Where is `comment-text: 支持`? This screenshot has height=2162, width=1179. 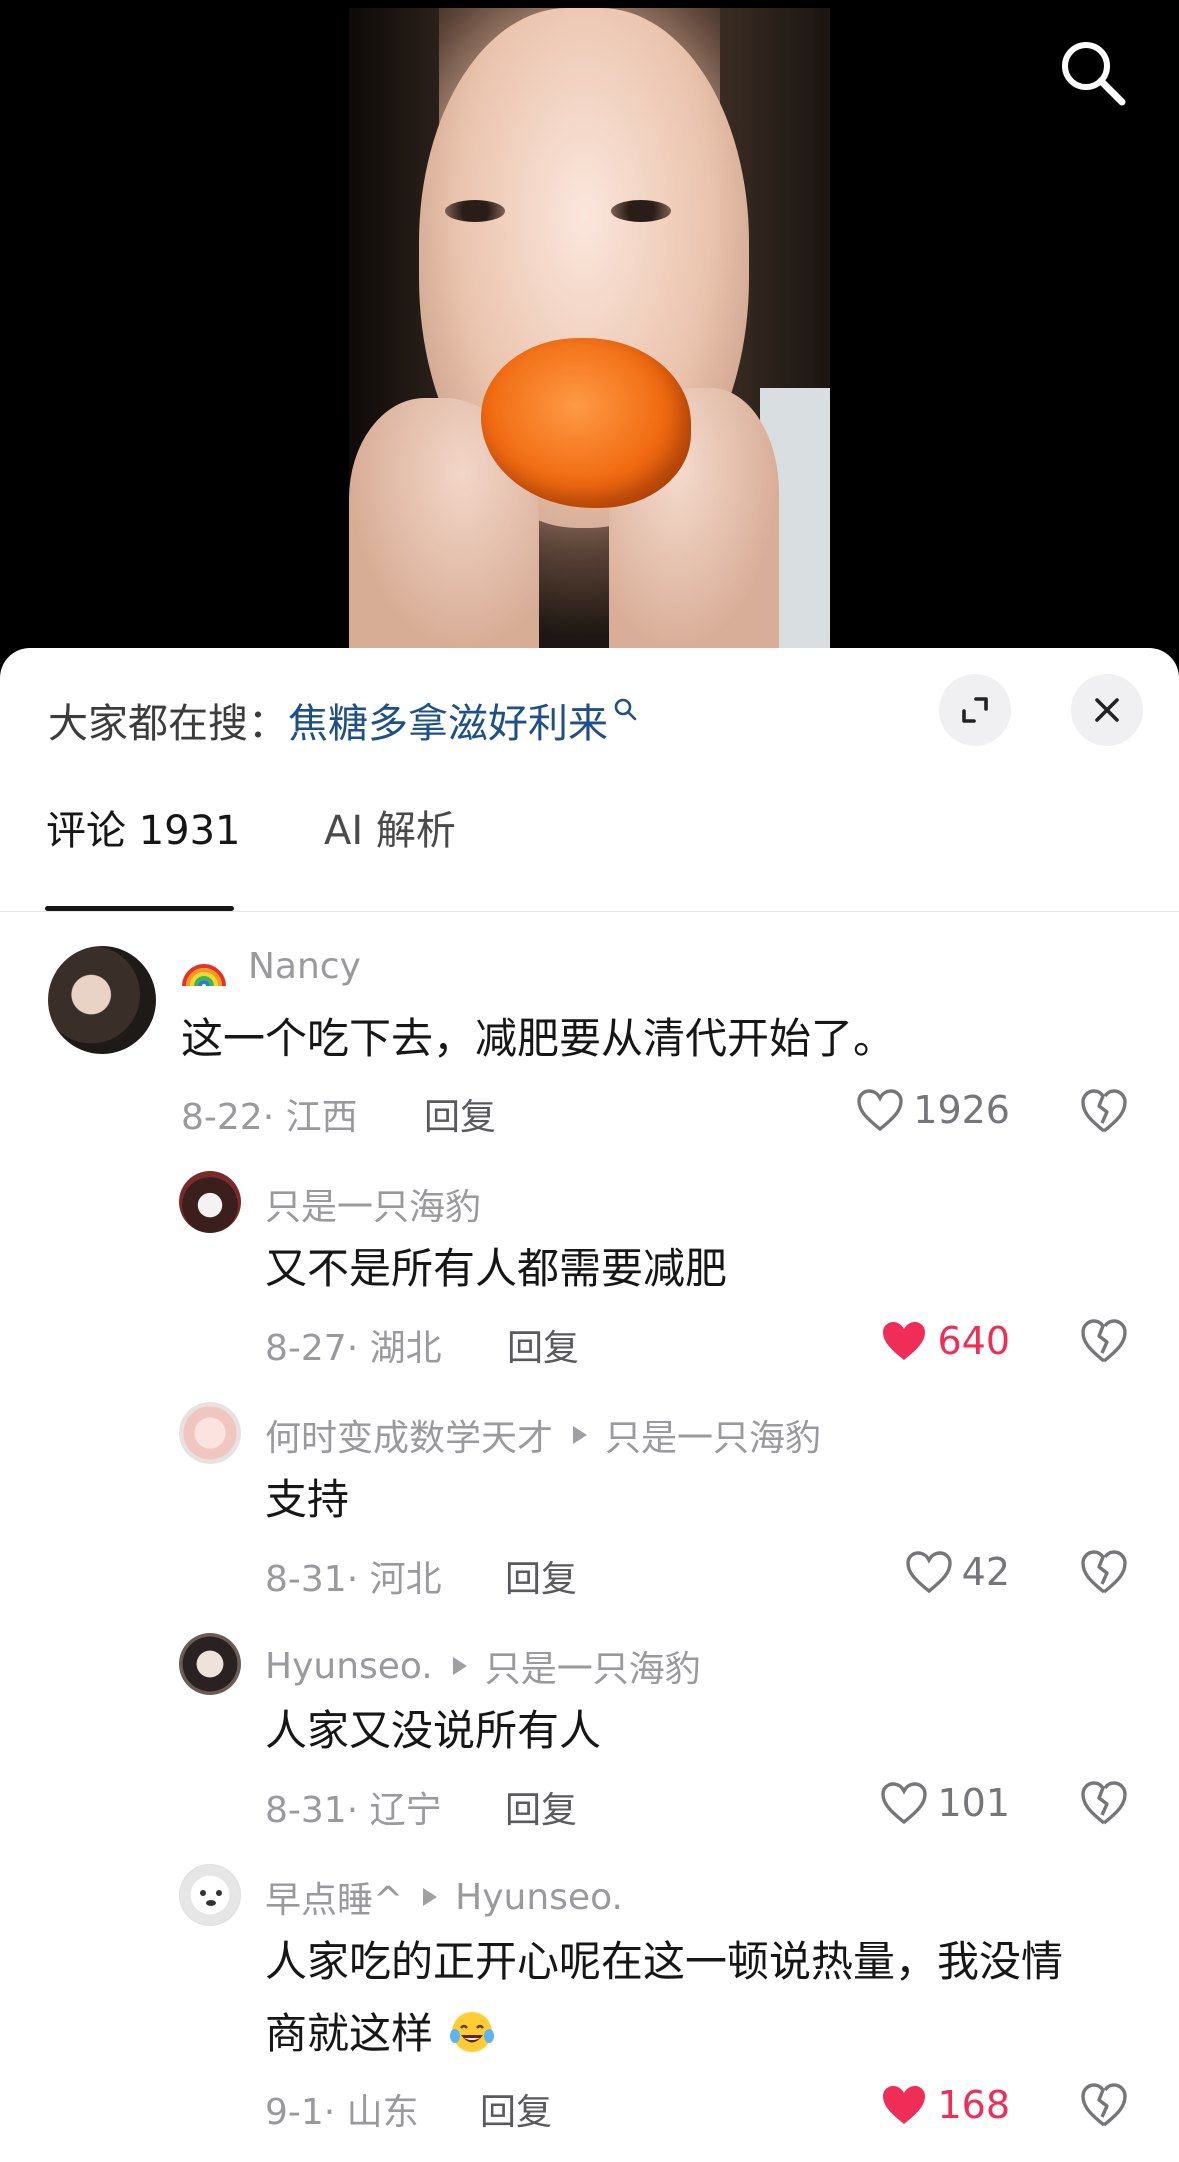
comment-text: 支持 is located at coordinates (307, 1499).